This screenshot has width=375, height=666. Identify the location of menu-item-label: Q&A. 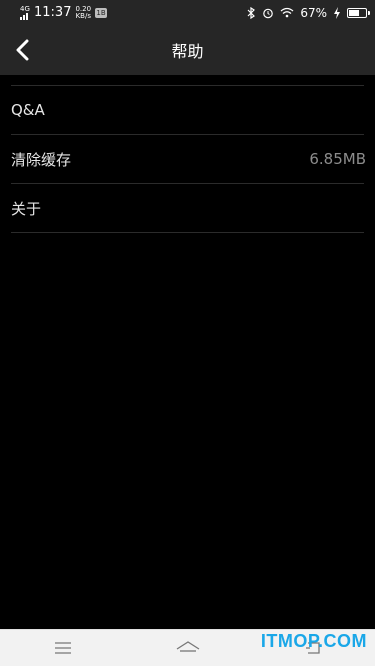
(28, 110).